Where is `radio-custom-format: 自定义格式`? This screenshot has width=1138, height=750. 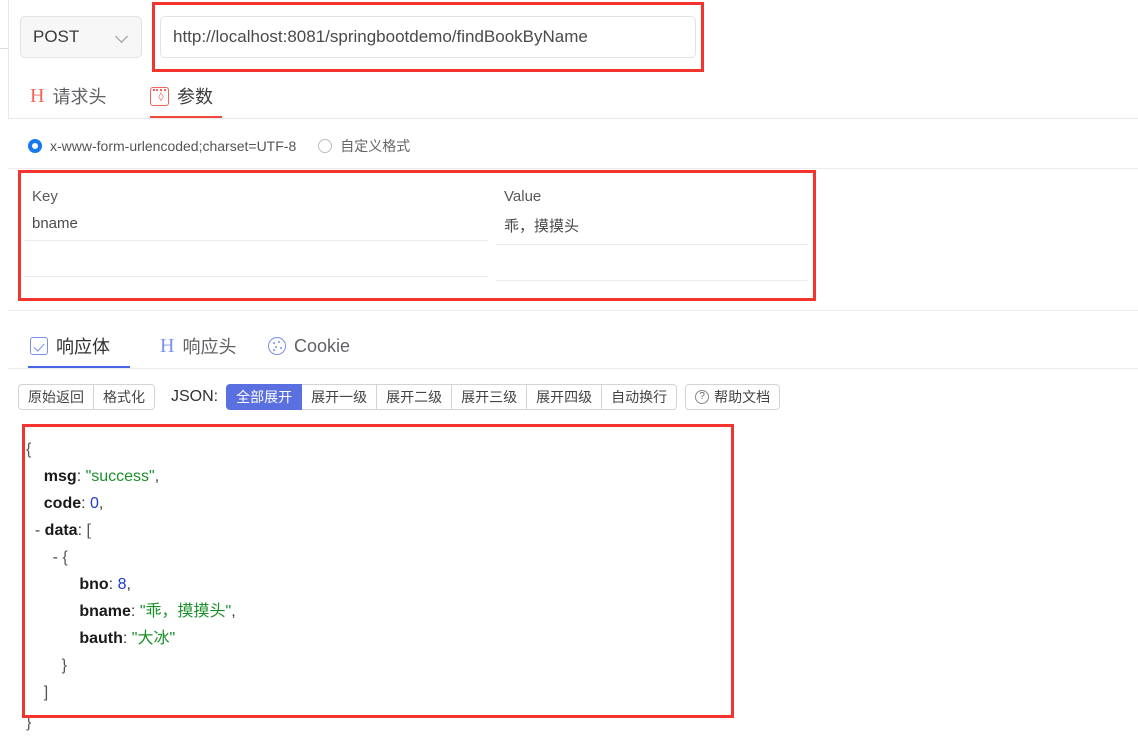
radio-custom-format: 自定义格式 is located at coordinates (364, 146).